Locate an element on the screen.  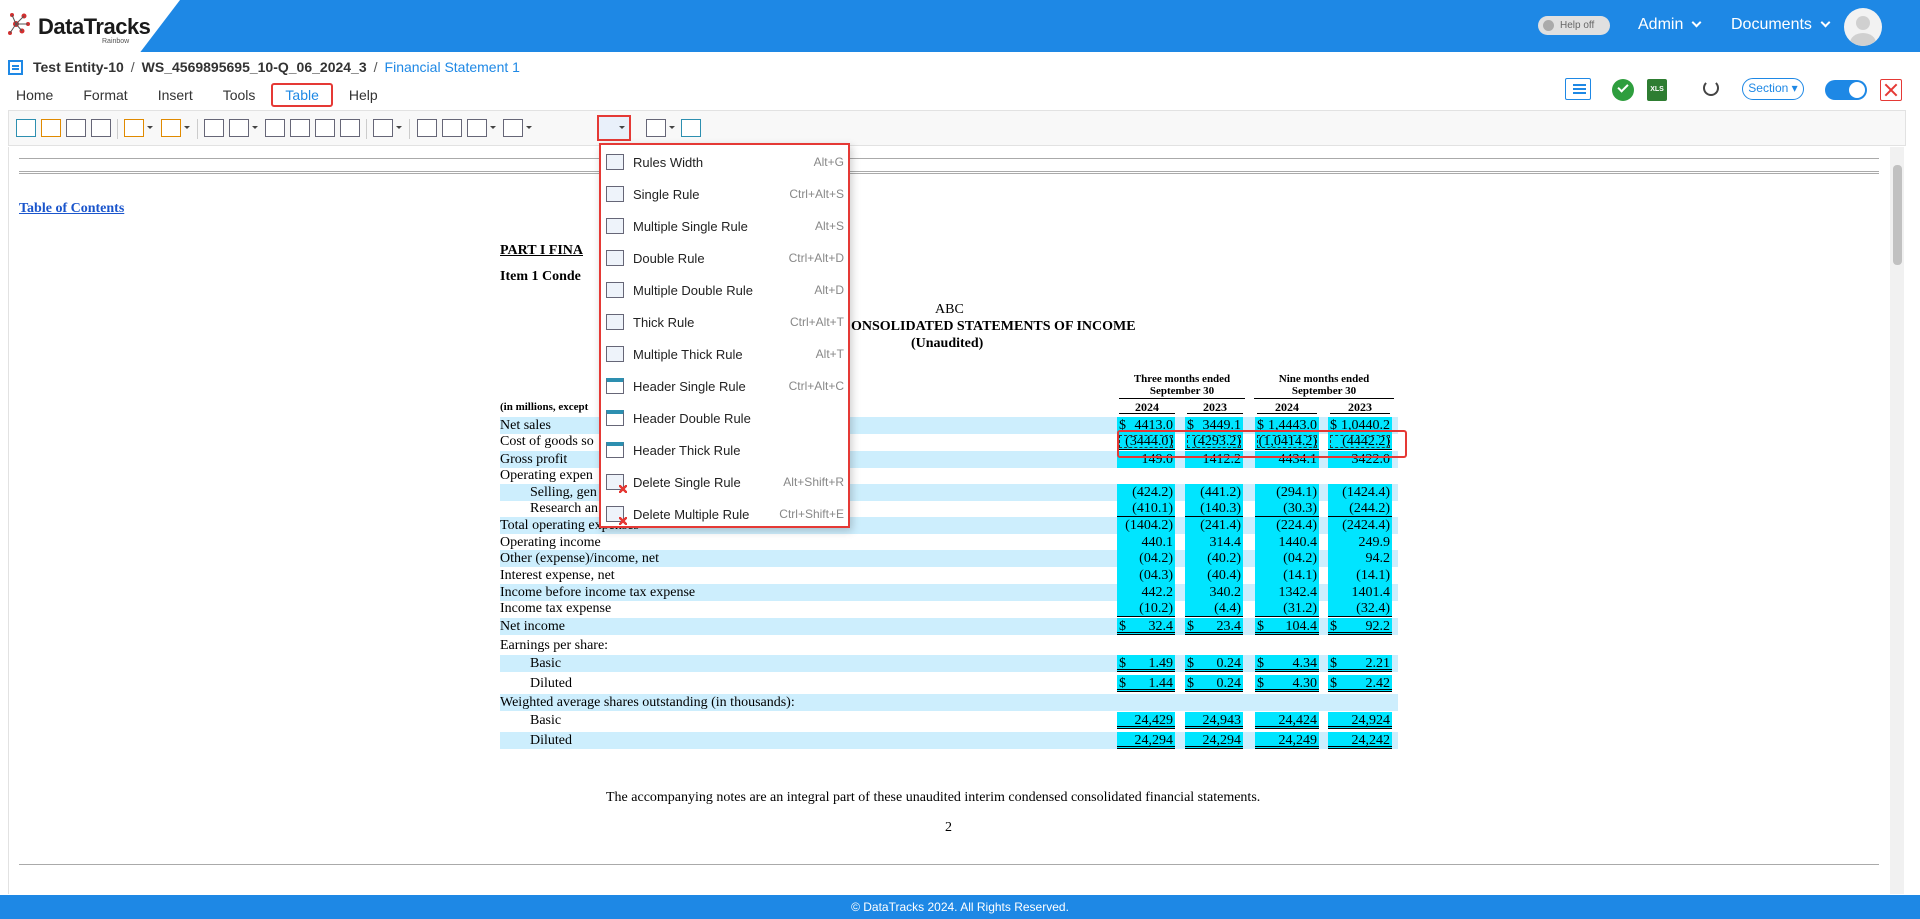
split-cells-icon is located at coordinates (300, 128).